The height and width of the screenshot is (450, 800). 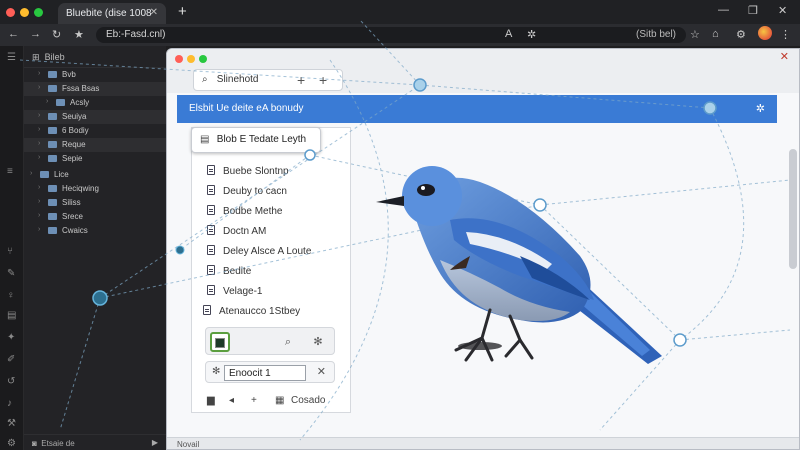 What do you see at coordinates (36, 57) in the screenshot?
I see `grid-icon: ⊞` at bounding box center [36, 57].